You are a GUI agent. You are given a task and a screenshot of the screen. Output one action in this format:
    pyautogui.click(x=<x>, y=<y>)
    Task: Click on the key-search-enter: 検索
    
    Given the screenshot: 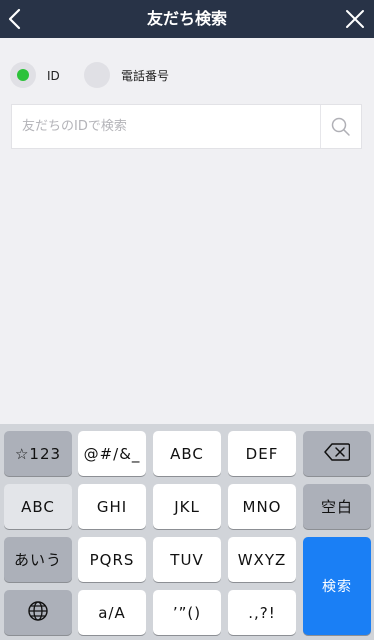 What is the action you would take?
    pyautogui.click(x=337, y=586)
    